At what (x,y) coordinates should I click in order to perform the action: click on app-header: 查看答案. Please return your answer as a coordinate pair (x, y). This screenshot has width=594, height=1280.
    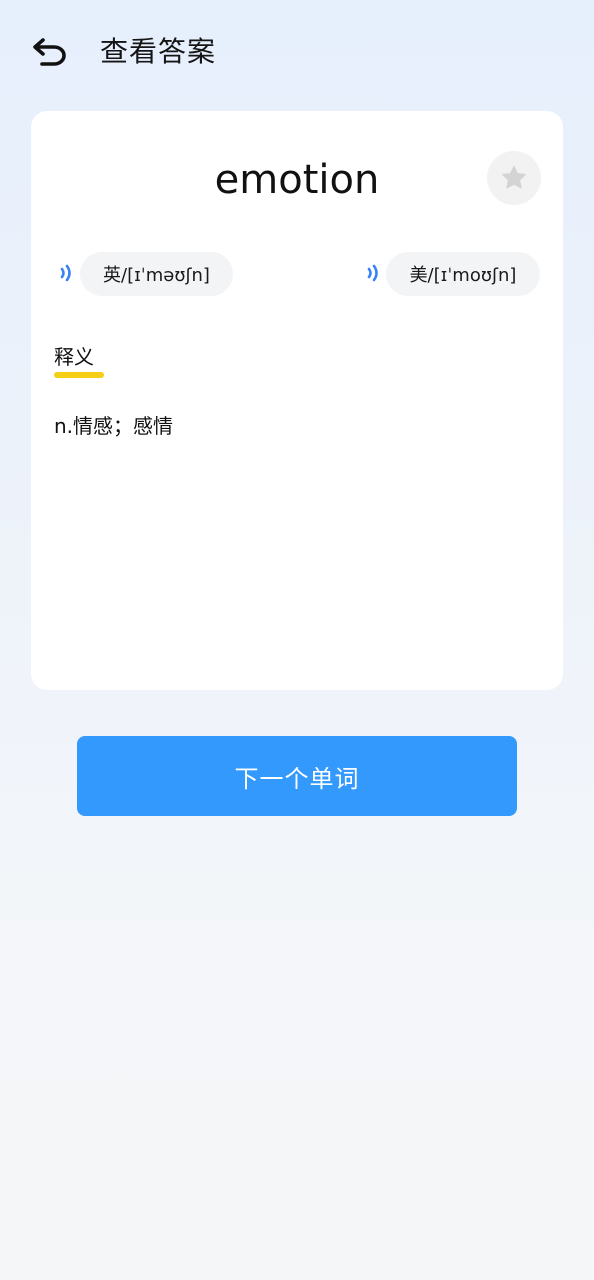
    Looking at the image, I should click on (297, 52).